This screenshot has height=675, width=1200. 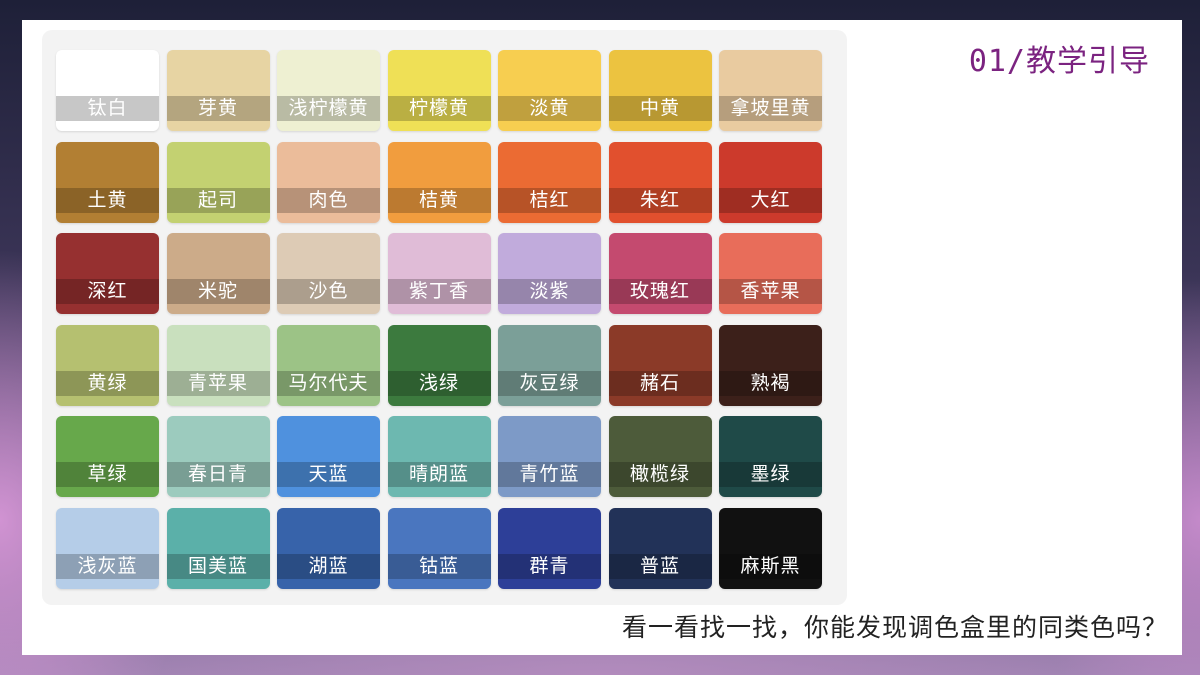 I want to click on swatch-label: 钛白, so click(x=107, y=108).